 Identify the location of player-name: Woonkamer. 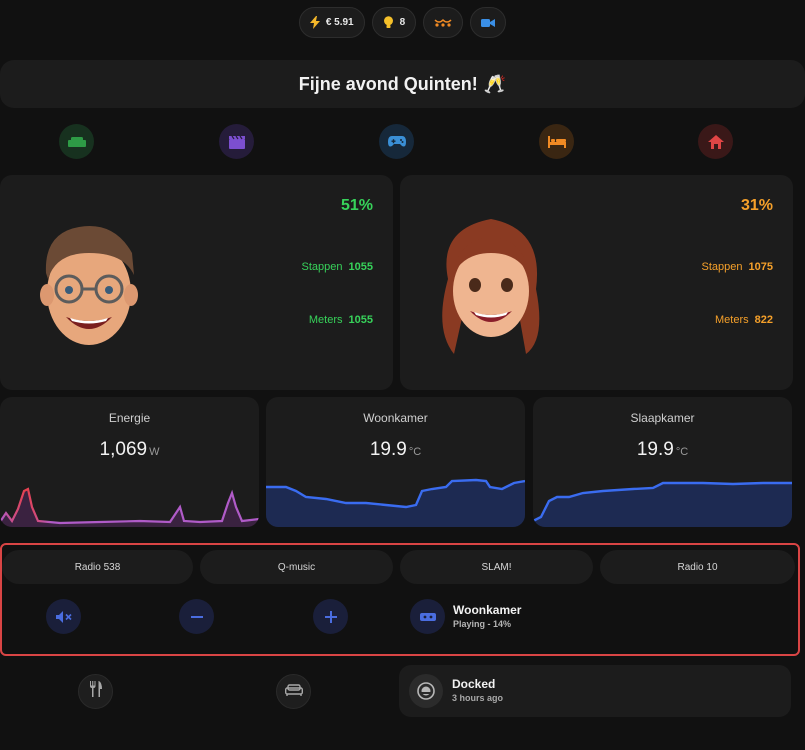
(487, 610).